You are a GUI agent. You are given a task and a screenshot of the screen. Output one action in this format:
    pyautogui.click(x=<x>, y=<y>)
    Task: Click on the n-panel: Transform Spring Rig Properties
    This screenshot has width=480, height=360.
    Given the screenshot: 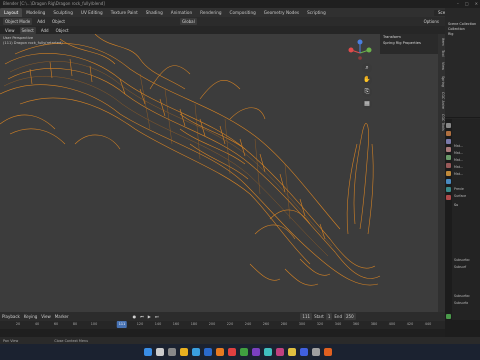 What is the action you would take?
    pyautogui.click(x=409, y=44)
    